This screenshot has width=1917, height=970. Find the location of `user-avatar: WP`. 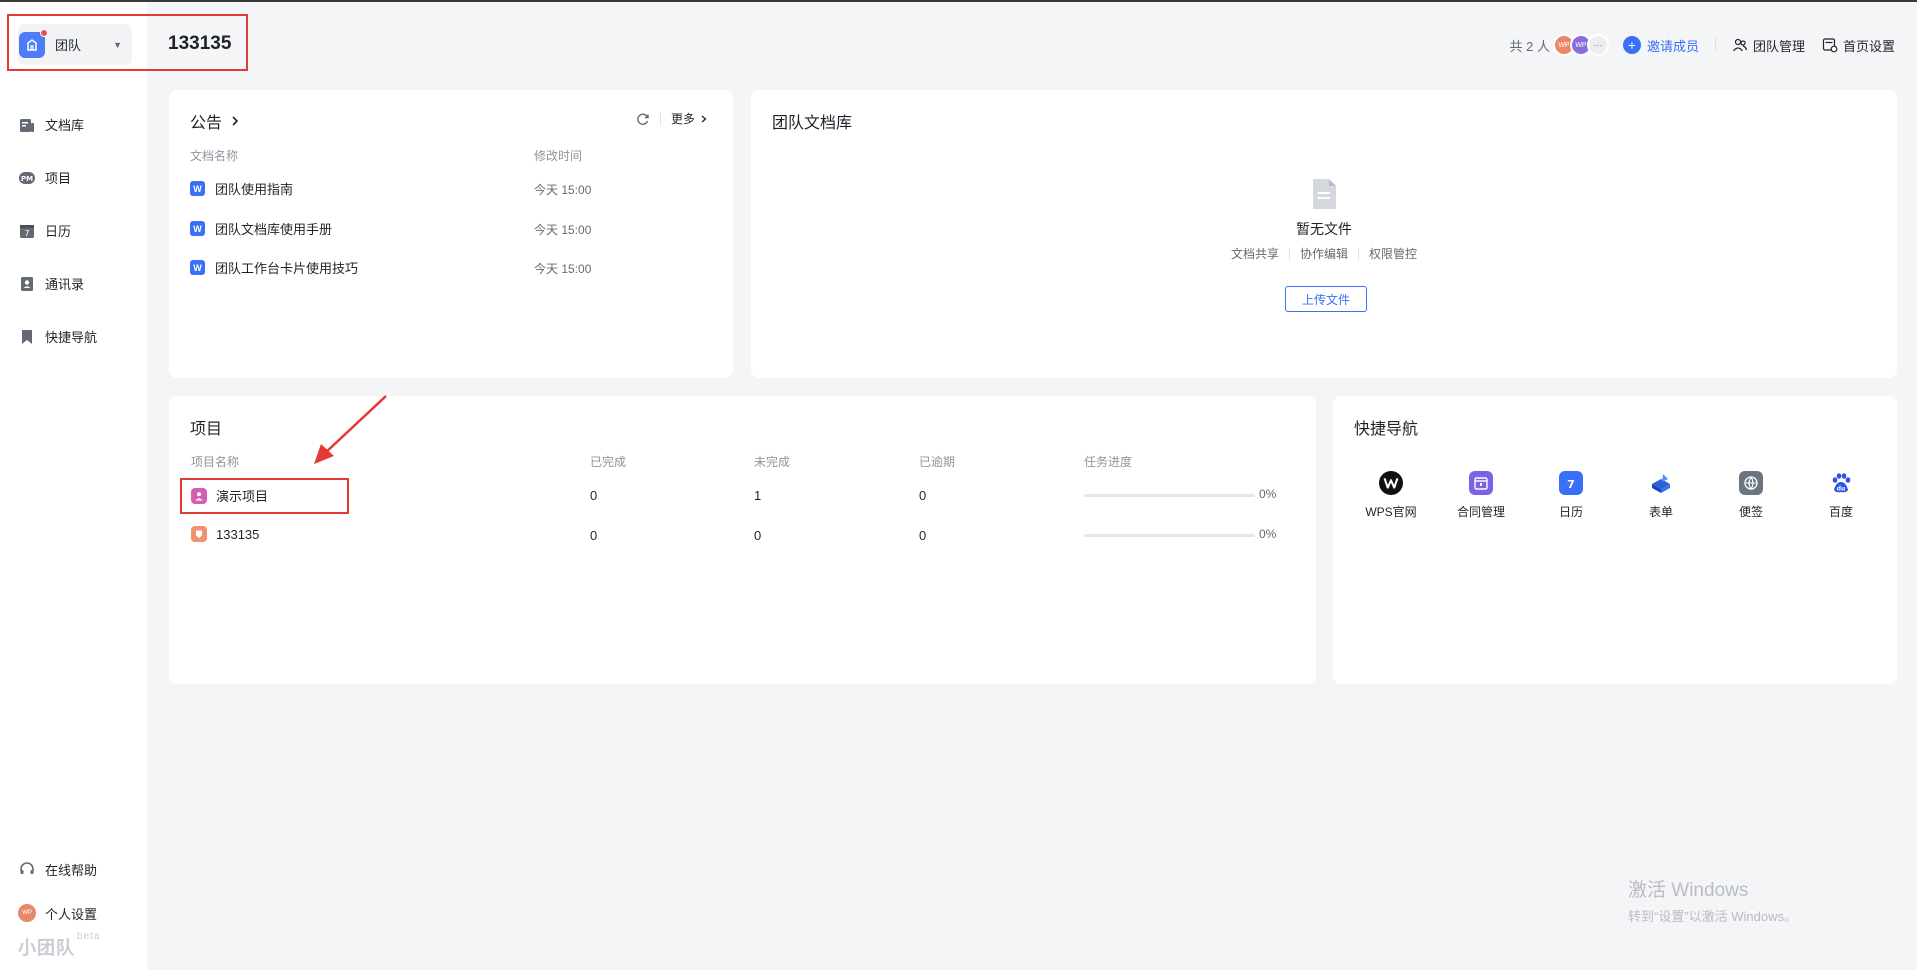

user-avatar: WP is located at coordinates (27, 913).